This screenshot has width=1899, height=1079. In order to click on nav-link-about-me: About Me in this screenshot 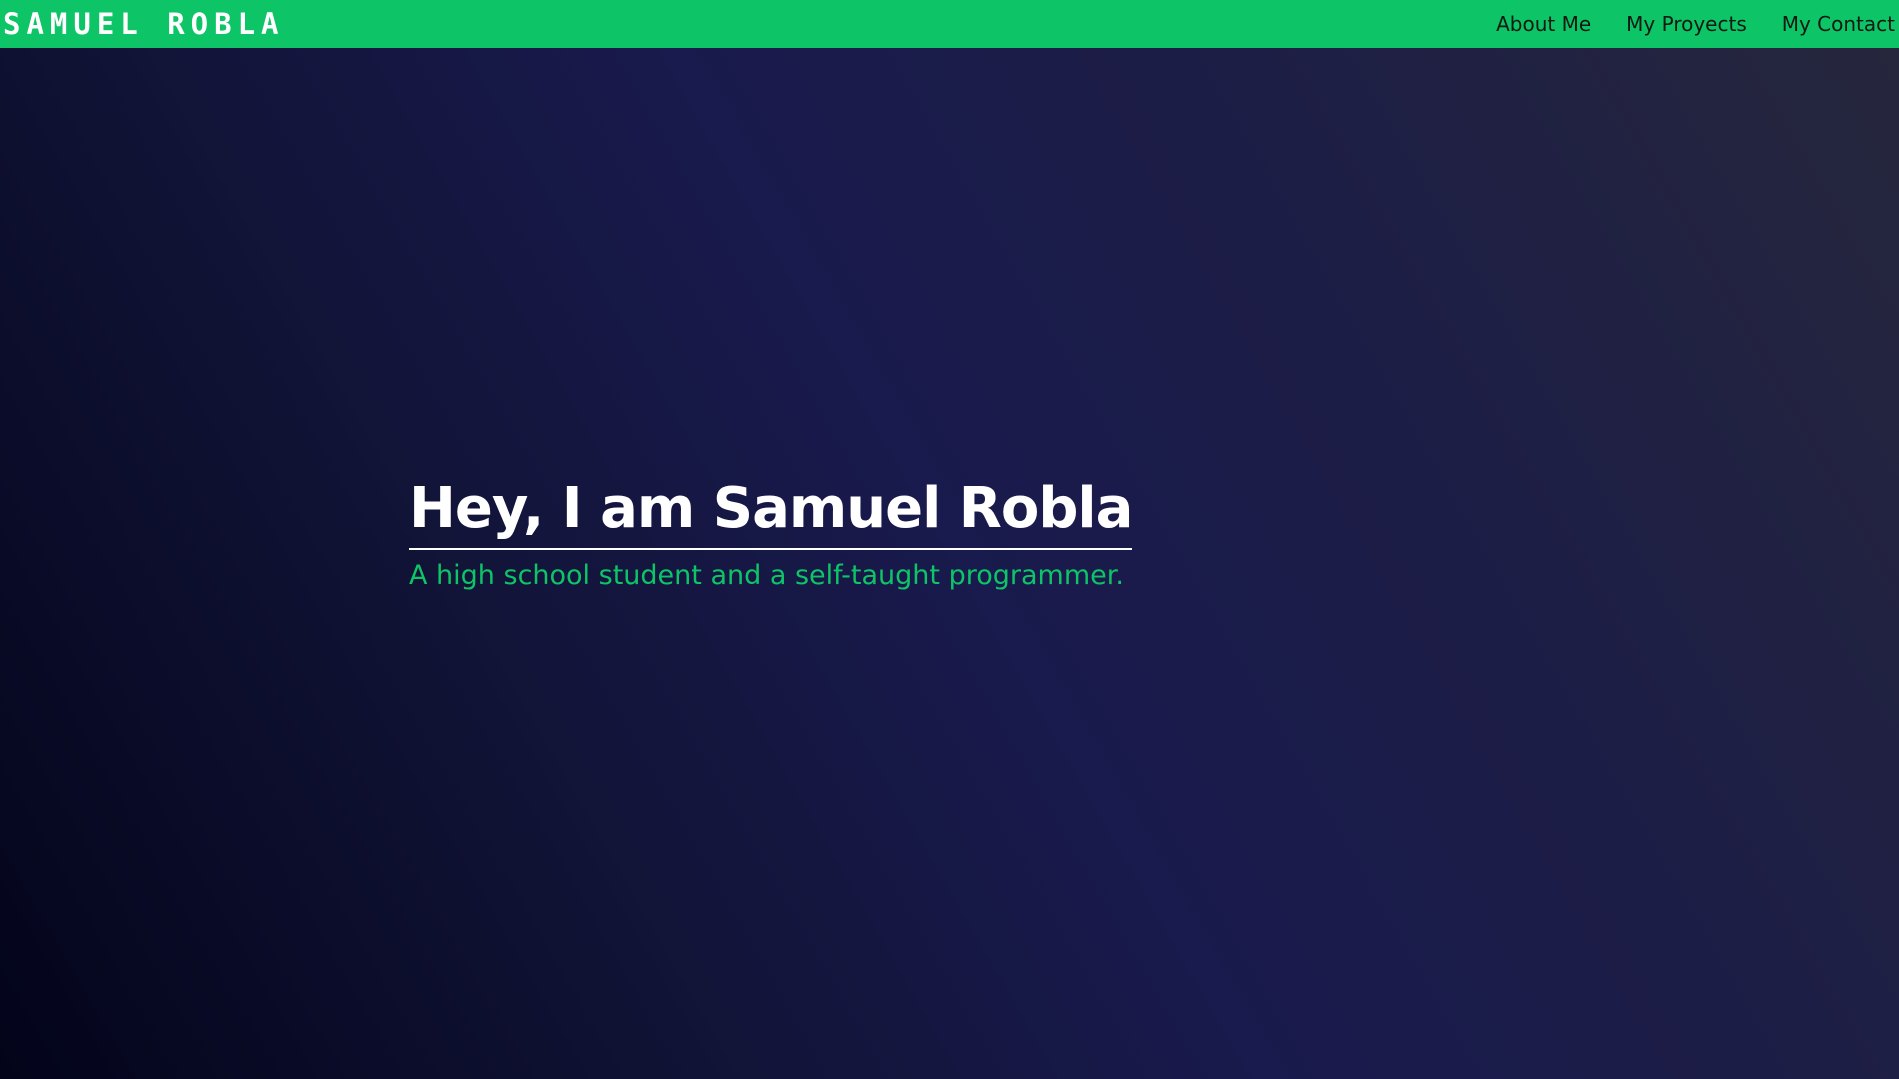, I will do `click(1543, 24)`.